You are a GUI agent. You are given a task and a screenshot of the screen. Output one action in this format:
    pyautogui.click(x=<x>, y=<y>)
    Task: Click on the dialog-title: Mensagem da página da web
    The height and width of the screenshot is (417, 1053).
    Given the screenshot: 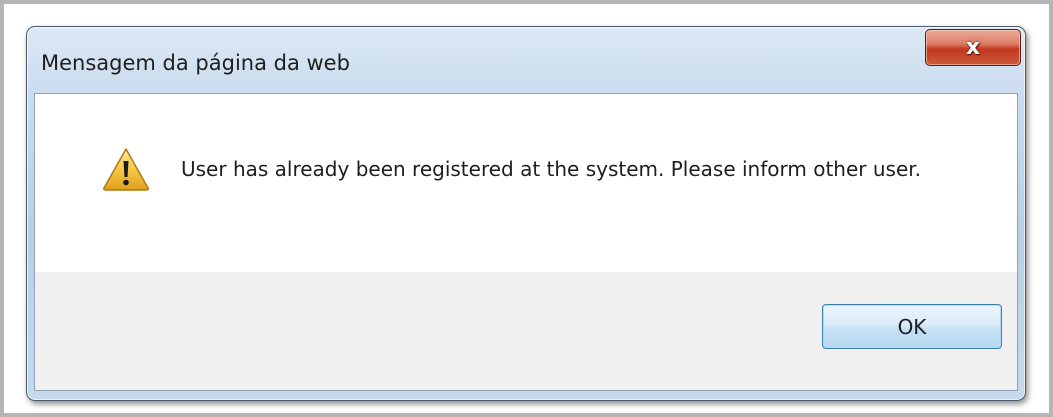 What is the action you would take?
    pyautogui.click(x=195, y=63)
    